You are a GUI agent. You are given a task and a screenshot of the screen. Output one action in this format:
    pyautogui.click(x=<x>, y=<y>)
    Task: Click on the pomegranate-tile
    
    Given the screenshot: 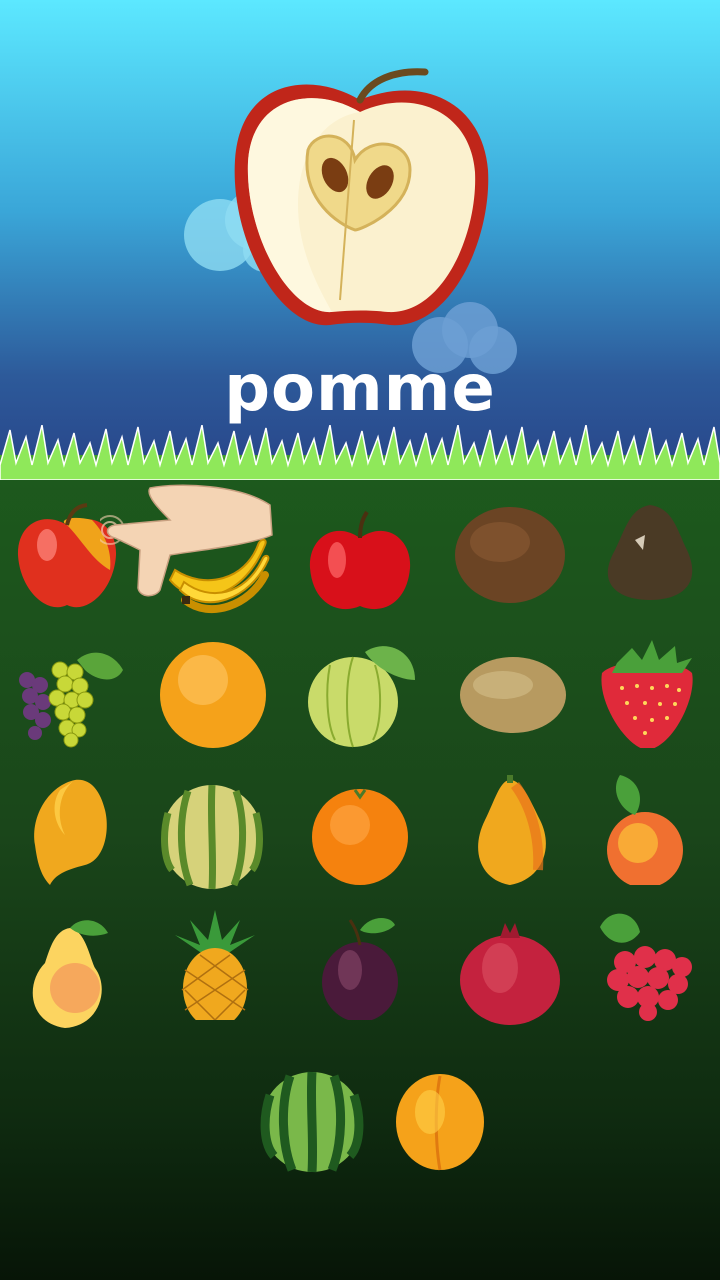 What is the action you would take?
    pyautogui.click(x=515, y=973)
    